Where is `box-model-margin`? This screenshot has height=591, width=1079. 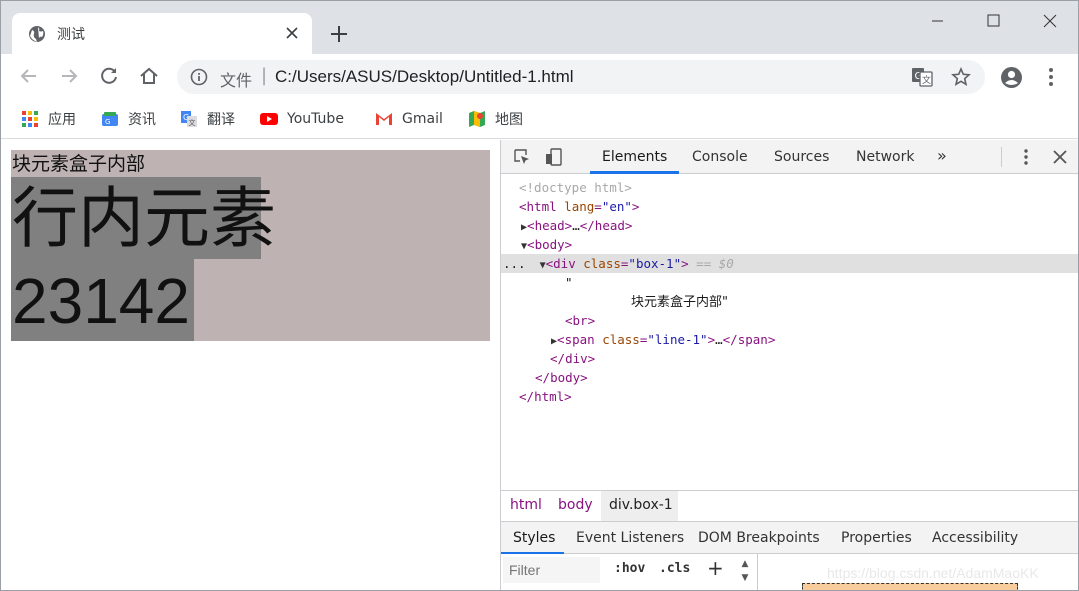
box-model-margin is located at coordinates (910, 586).